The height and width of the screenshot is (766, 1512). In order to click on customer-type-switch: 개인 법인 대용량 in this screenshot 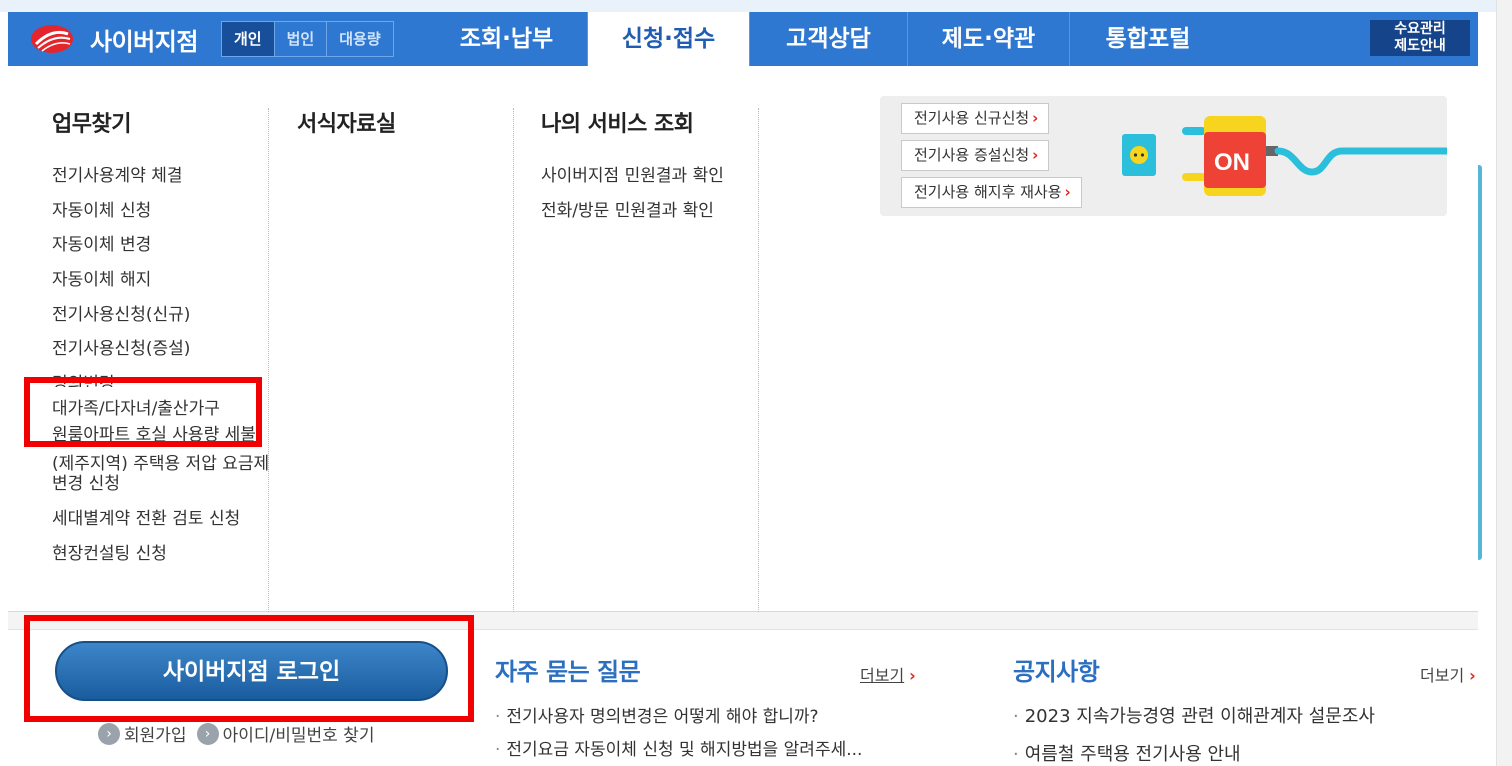, I will do `click(307, 39)`.